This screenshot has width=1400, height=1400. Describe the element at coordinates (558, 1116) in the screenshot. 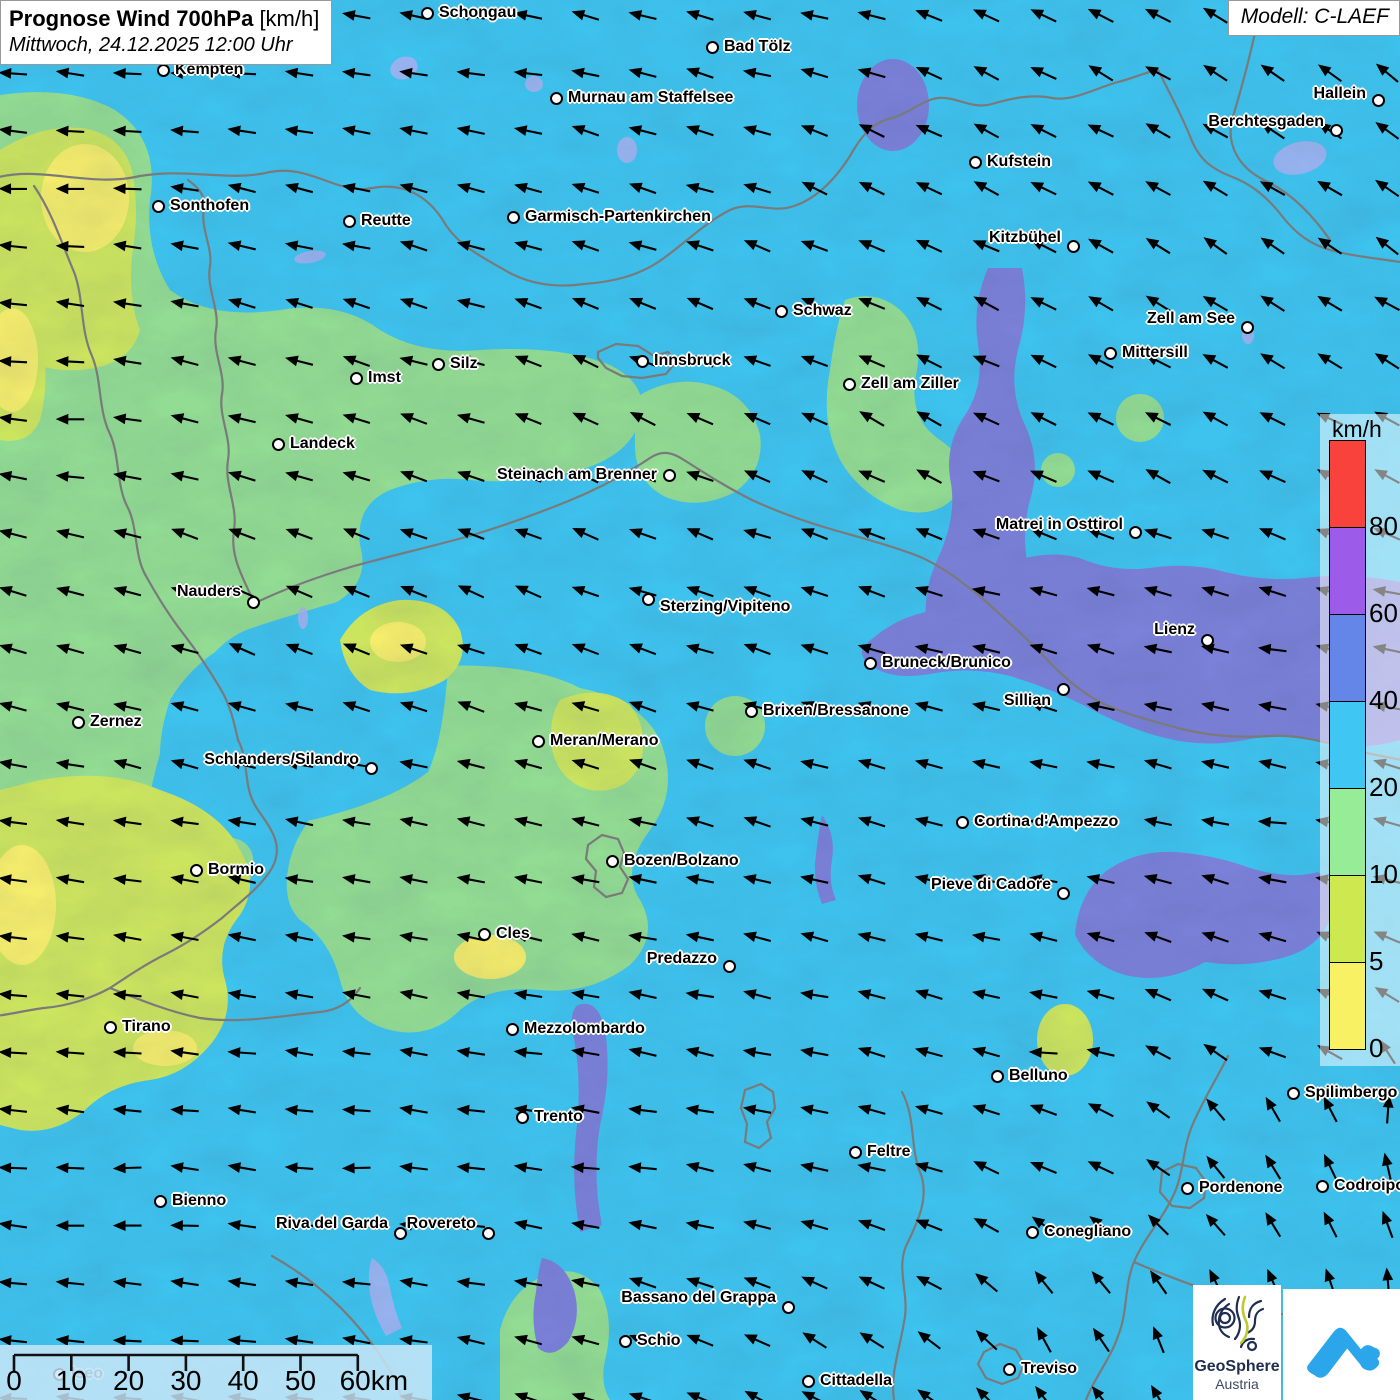

I see `city-label: Trento` at that location.